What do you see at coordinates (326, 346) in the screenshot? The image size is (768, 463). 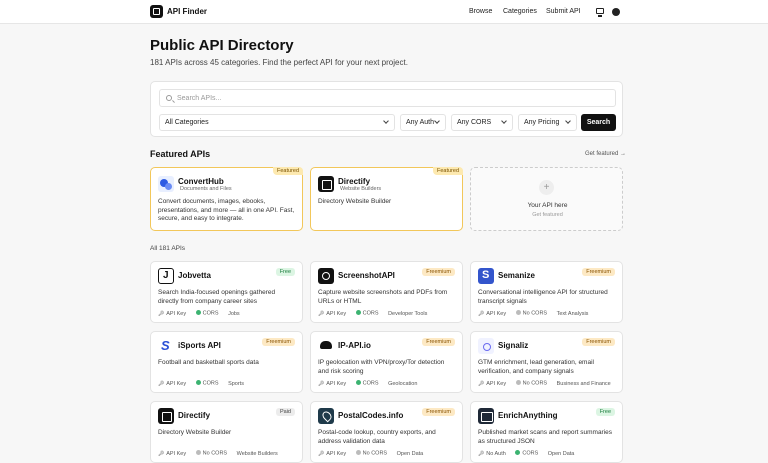 I see `ip-api-logo-icon` at bounding box center [326, 346].